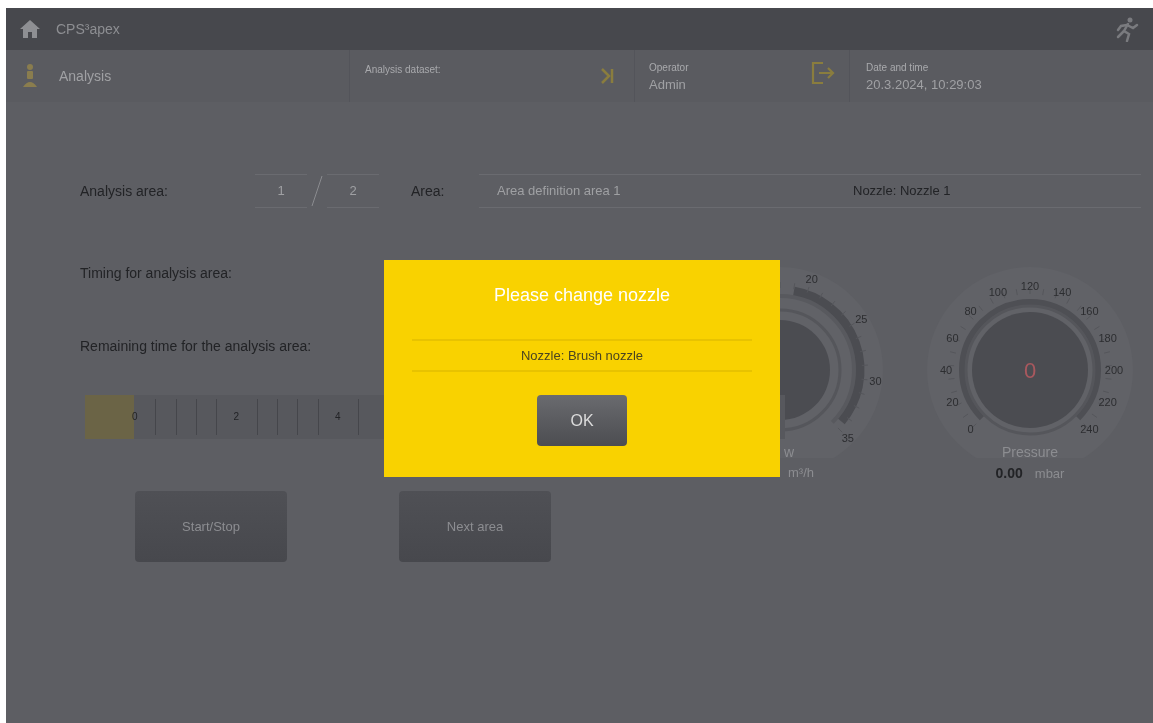  What do you see at coordinates (990, 191) in the screenshot?
I see `nozzle-field: Nozzle: Nozzle 1` at bounding box center [990, 191].